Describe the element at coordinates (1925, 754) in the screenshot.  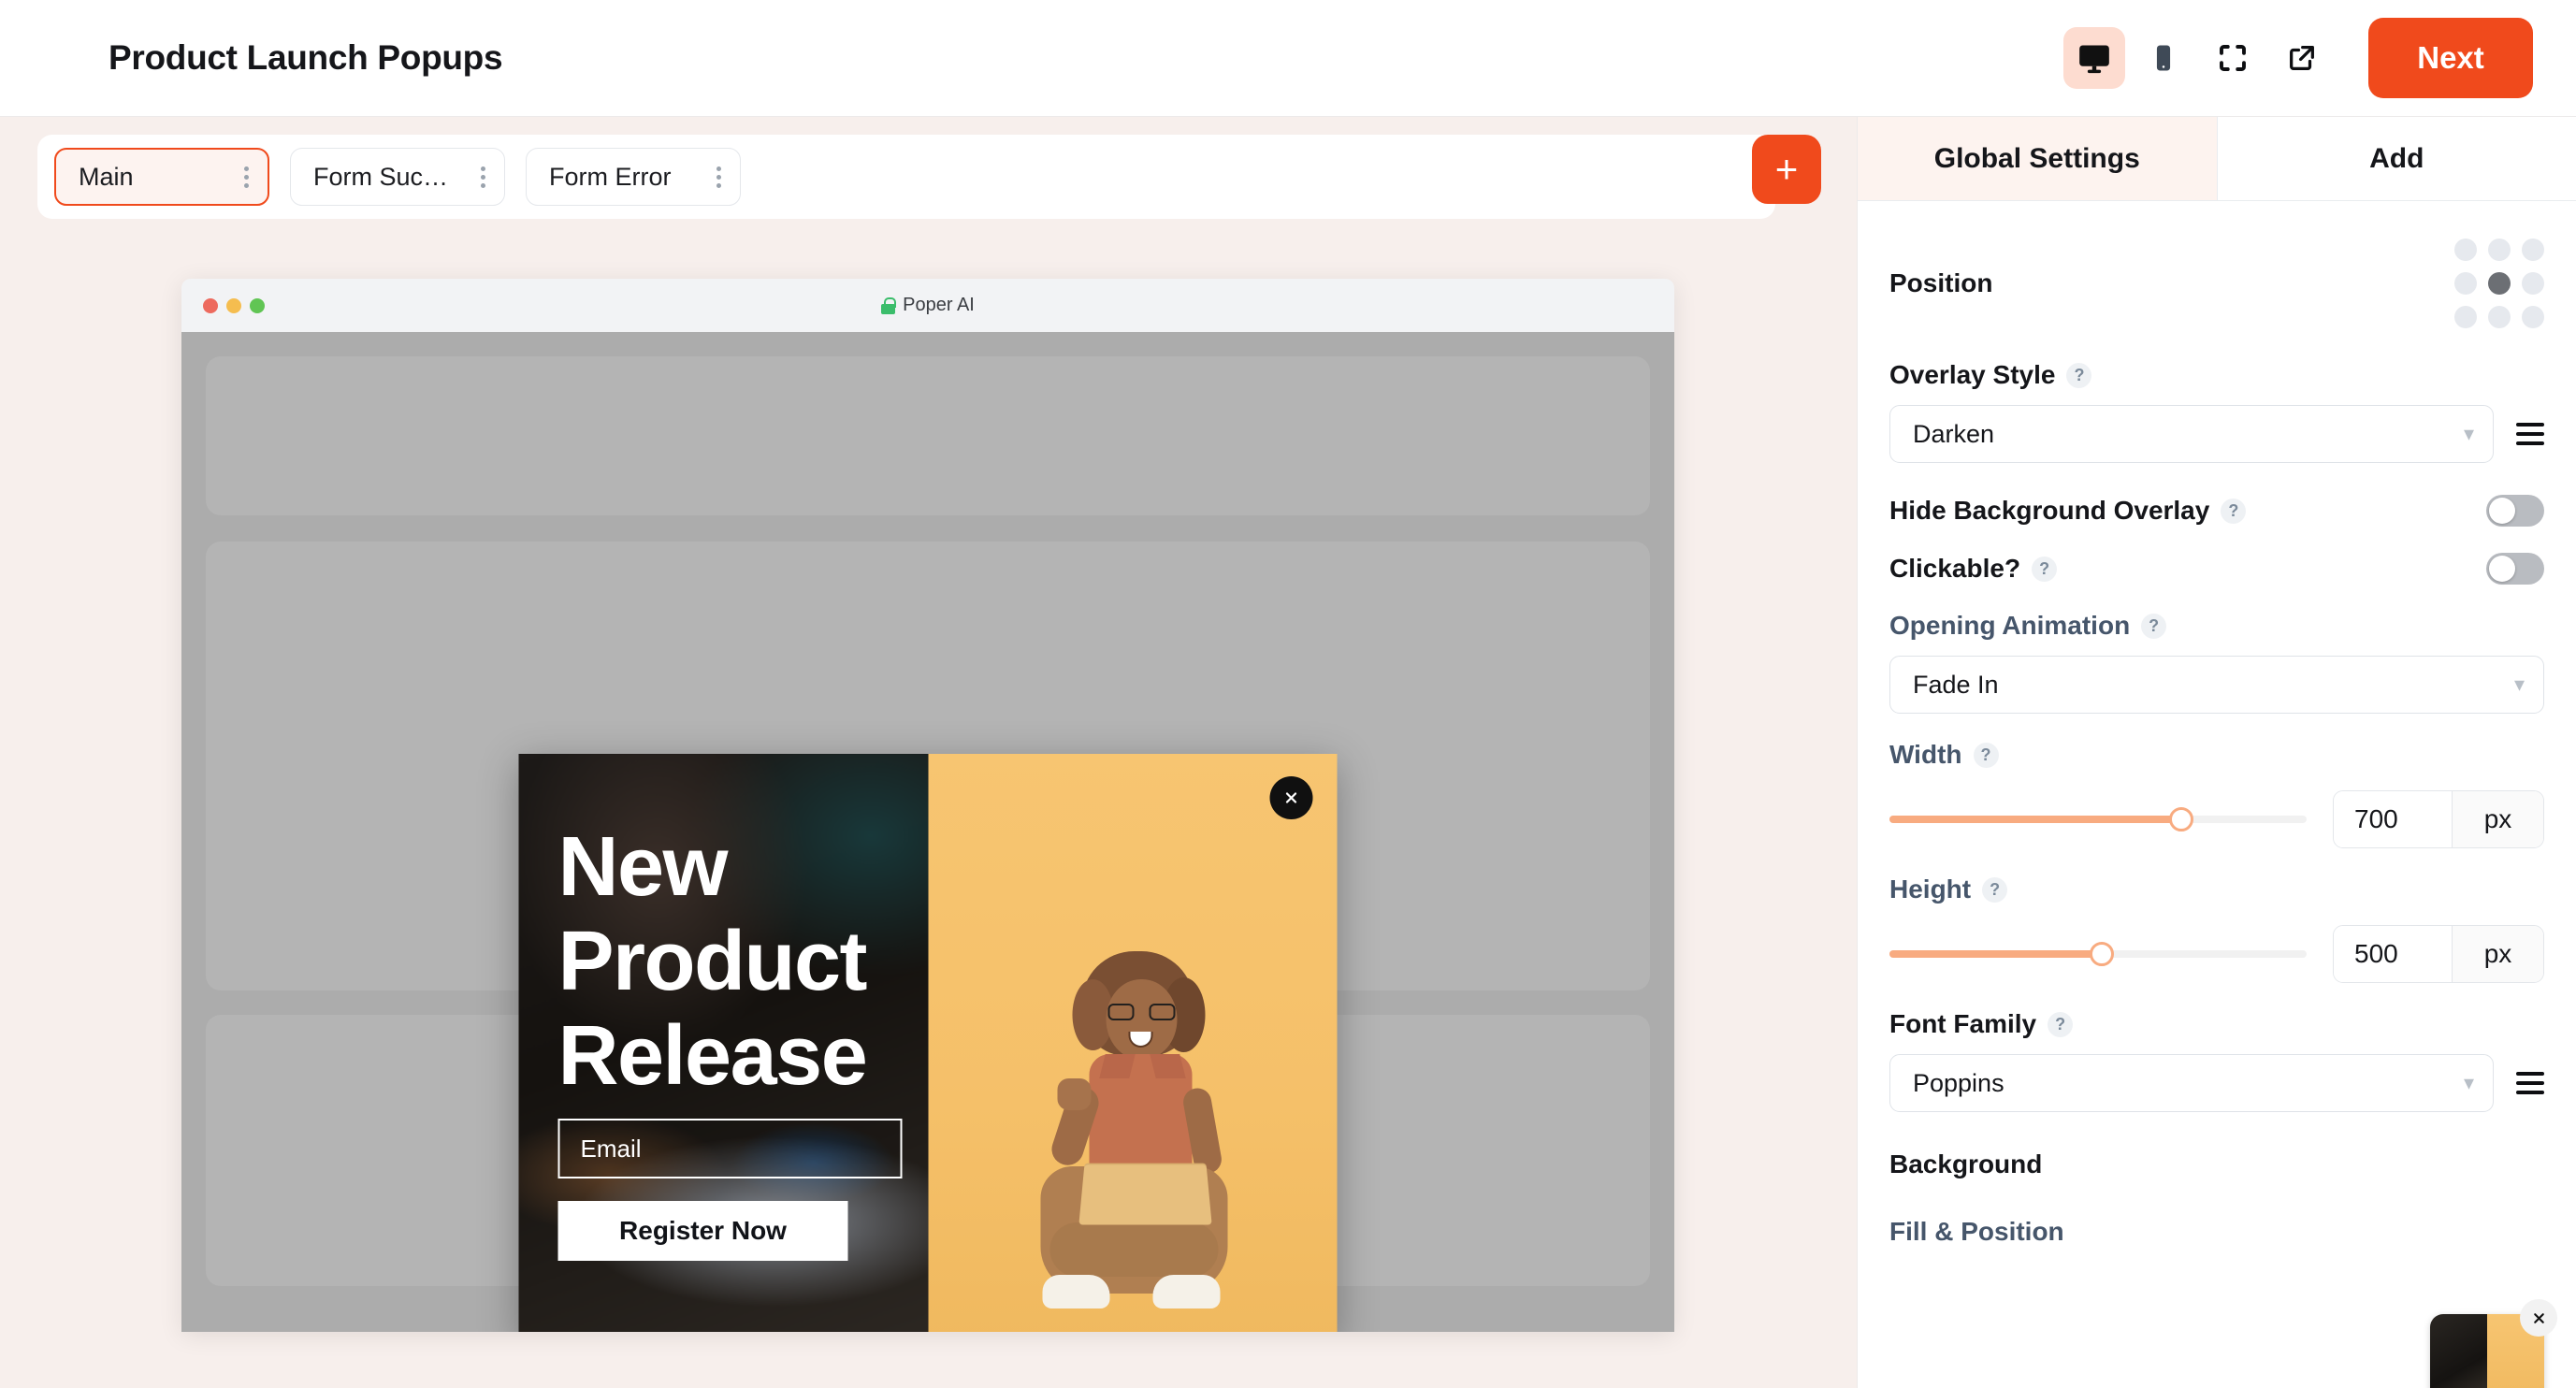
I see `width-label: Width` at that location.